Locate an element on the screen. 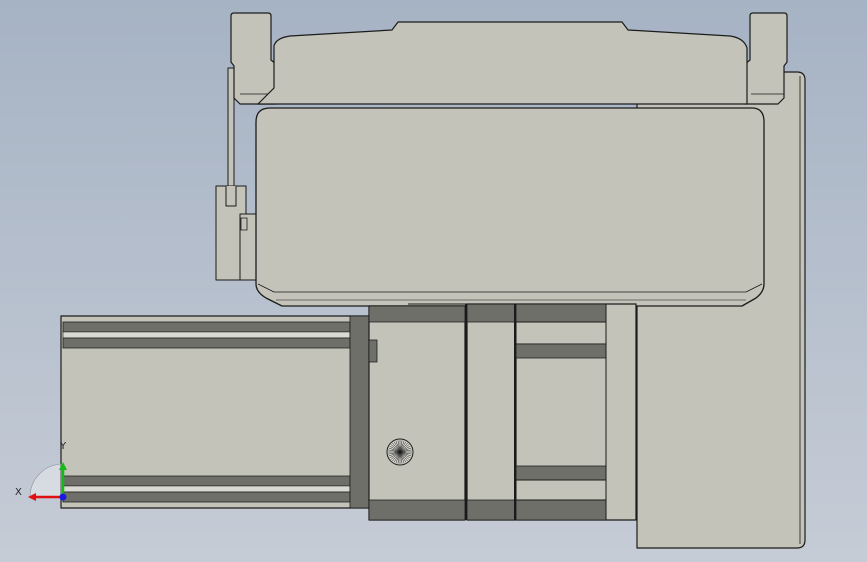 The width and height of the screenshot is (867, 562). motor-tube is located at coordinates (217, 412).